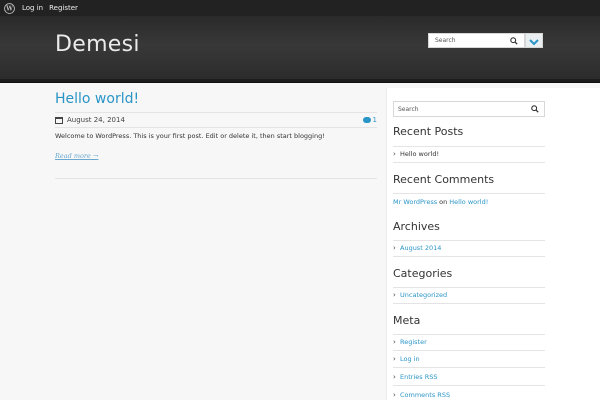 The height and width of the screenshot is (400, 600). I want to click on recent-post-link: Hello world!, so click(419, 154).